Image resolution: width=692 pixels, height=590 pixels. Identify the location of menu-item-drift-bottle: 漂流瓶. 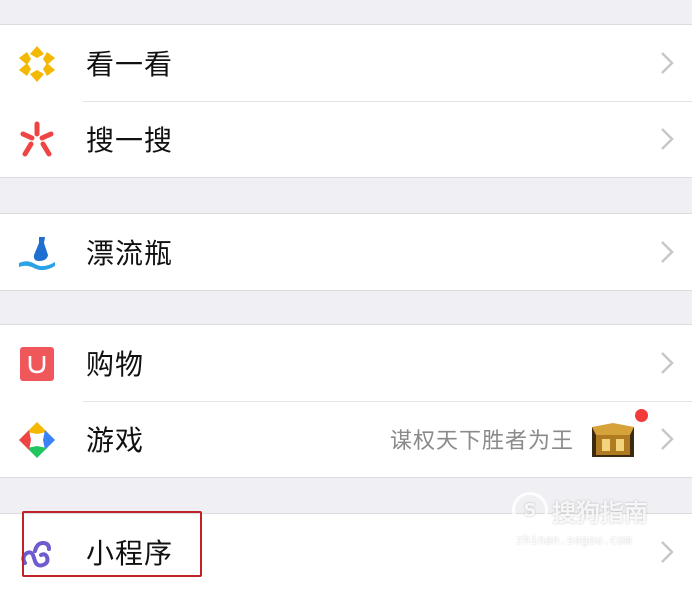
(346, 252).